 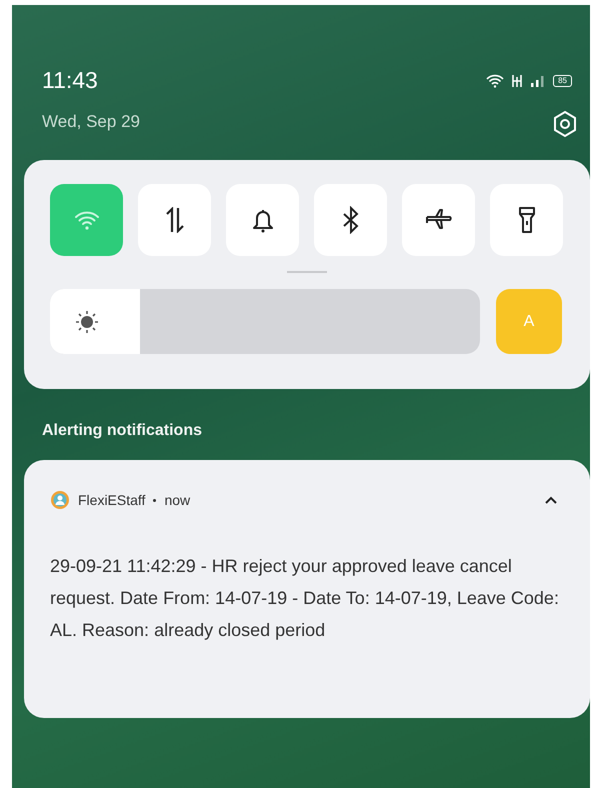 I want to click on brightness-slider, so click(x=265, y=321).